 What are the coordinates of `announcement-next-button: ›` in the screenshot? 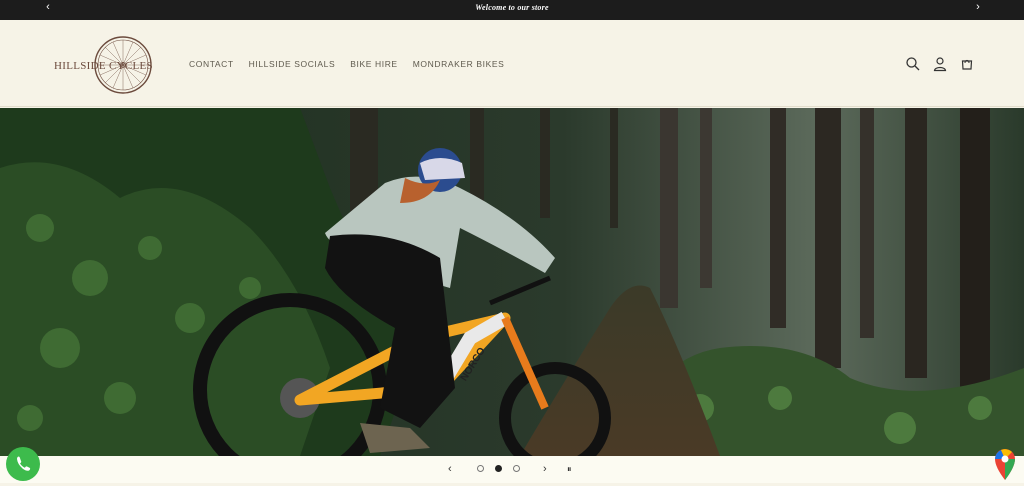 It's located at (978, 7).